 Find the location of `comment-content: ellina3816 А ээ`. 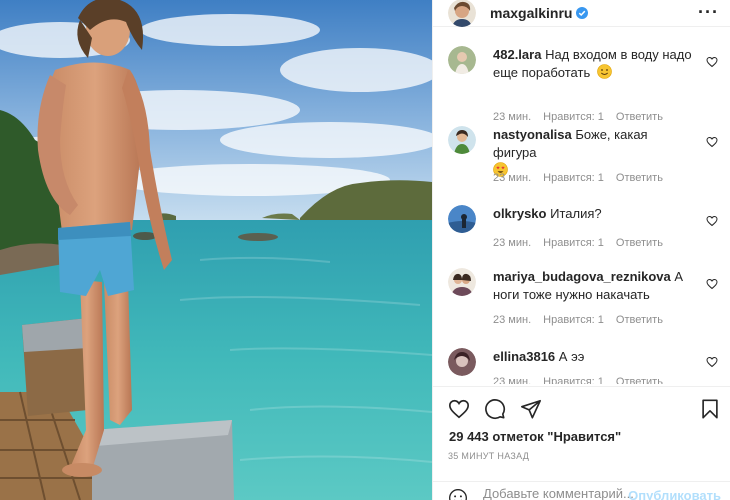

comment-content: ellina3816 А ээ is located at coordinates (593, 357).